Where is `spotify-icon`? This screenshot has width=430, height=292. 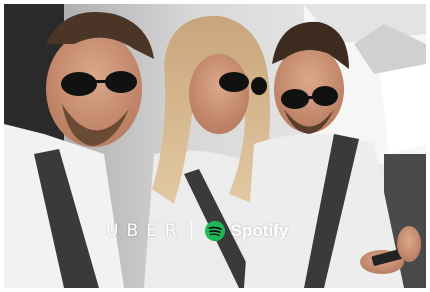
spotify-icon is located at coordinates (214, 231).